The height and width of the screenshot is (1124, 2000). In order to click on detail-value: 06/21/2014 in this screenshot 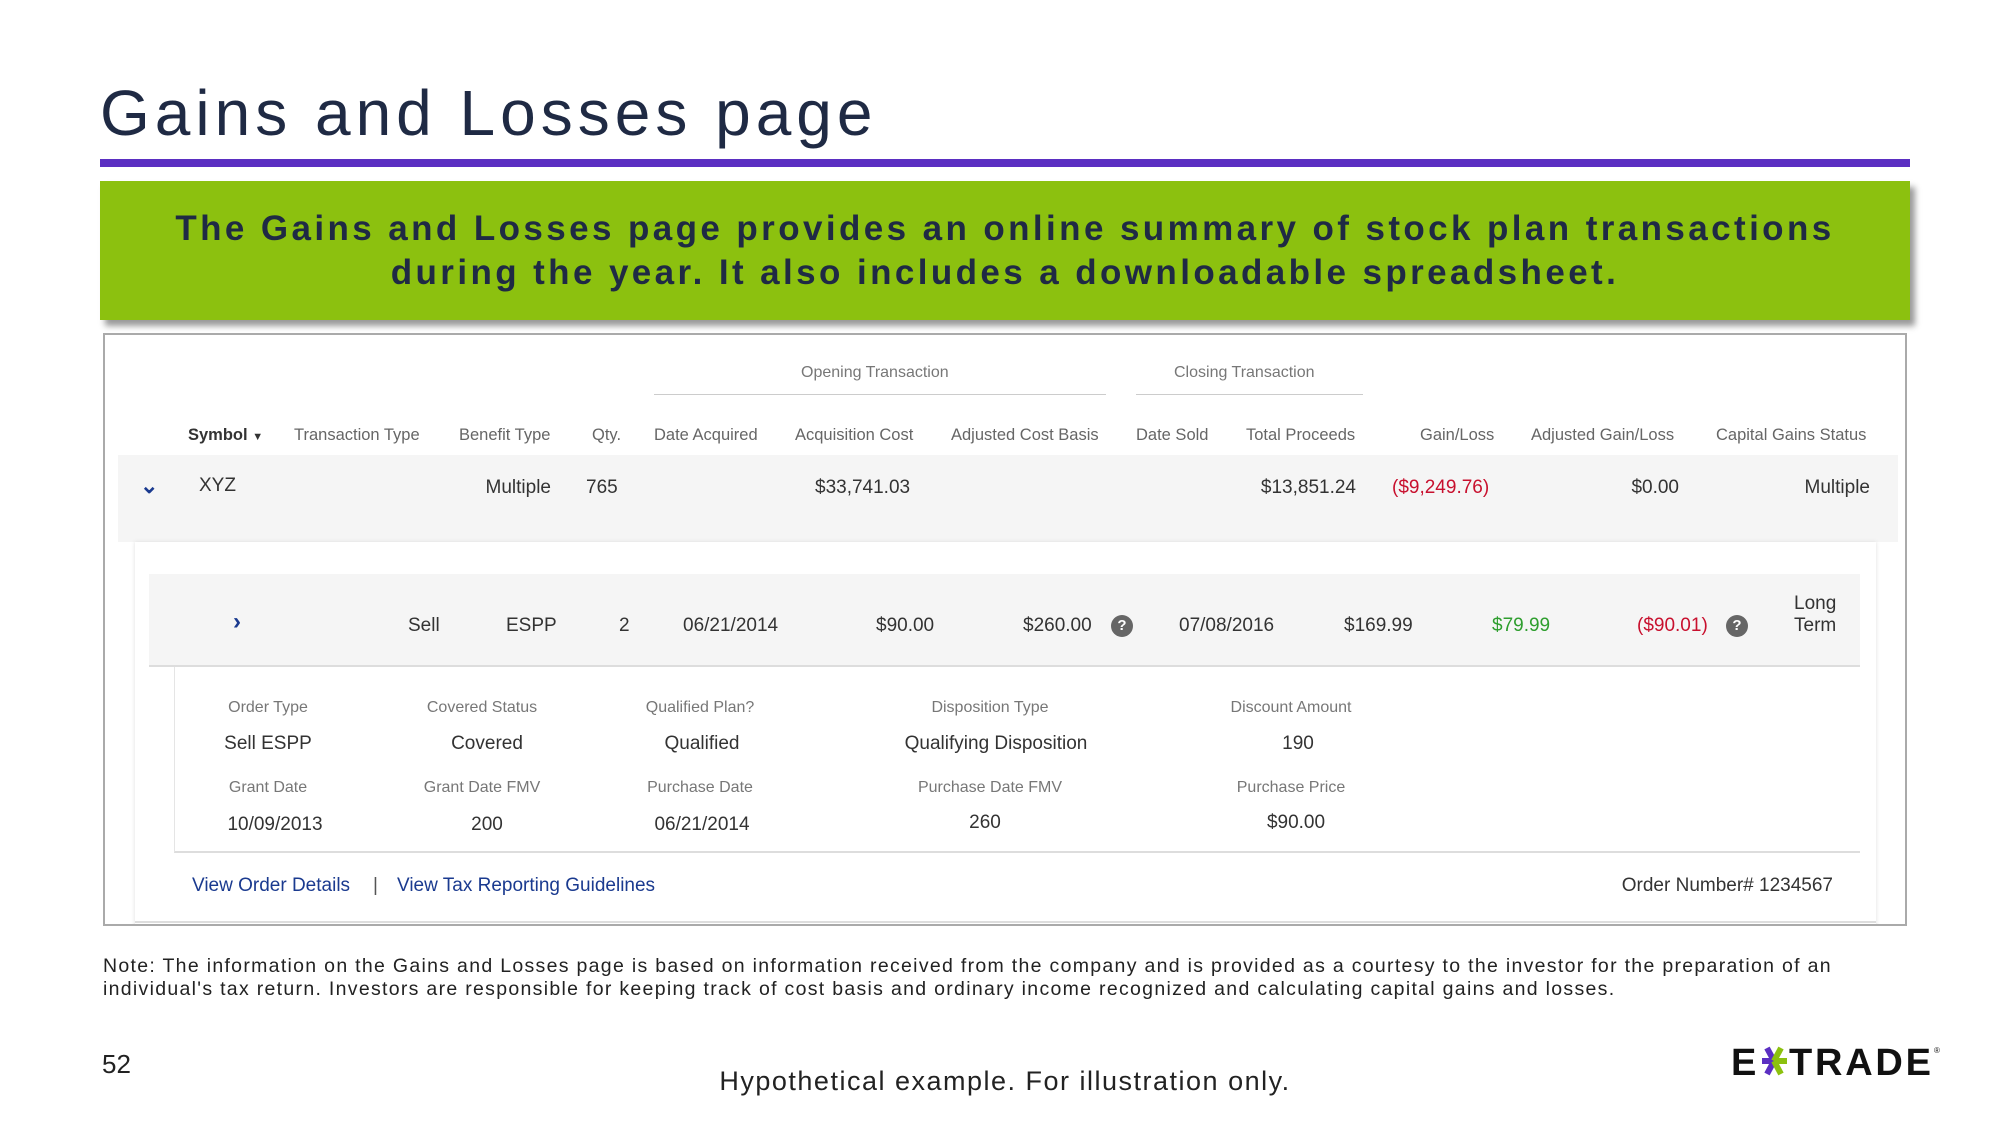, I will do `click(702, 824)`.